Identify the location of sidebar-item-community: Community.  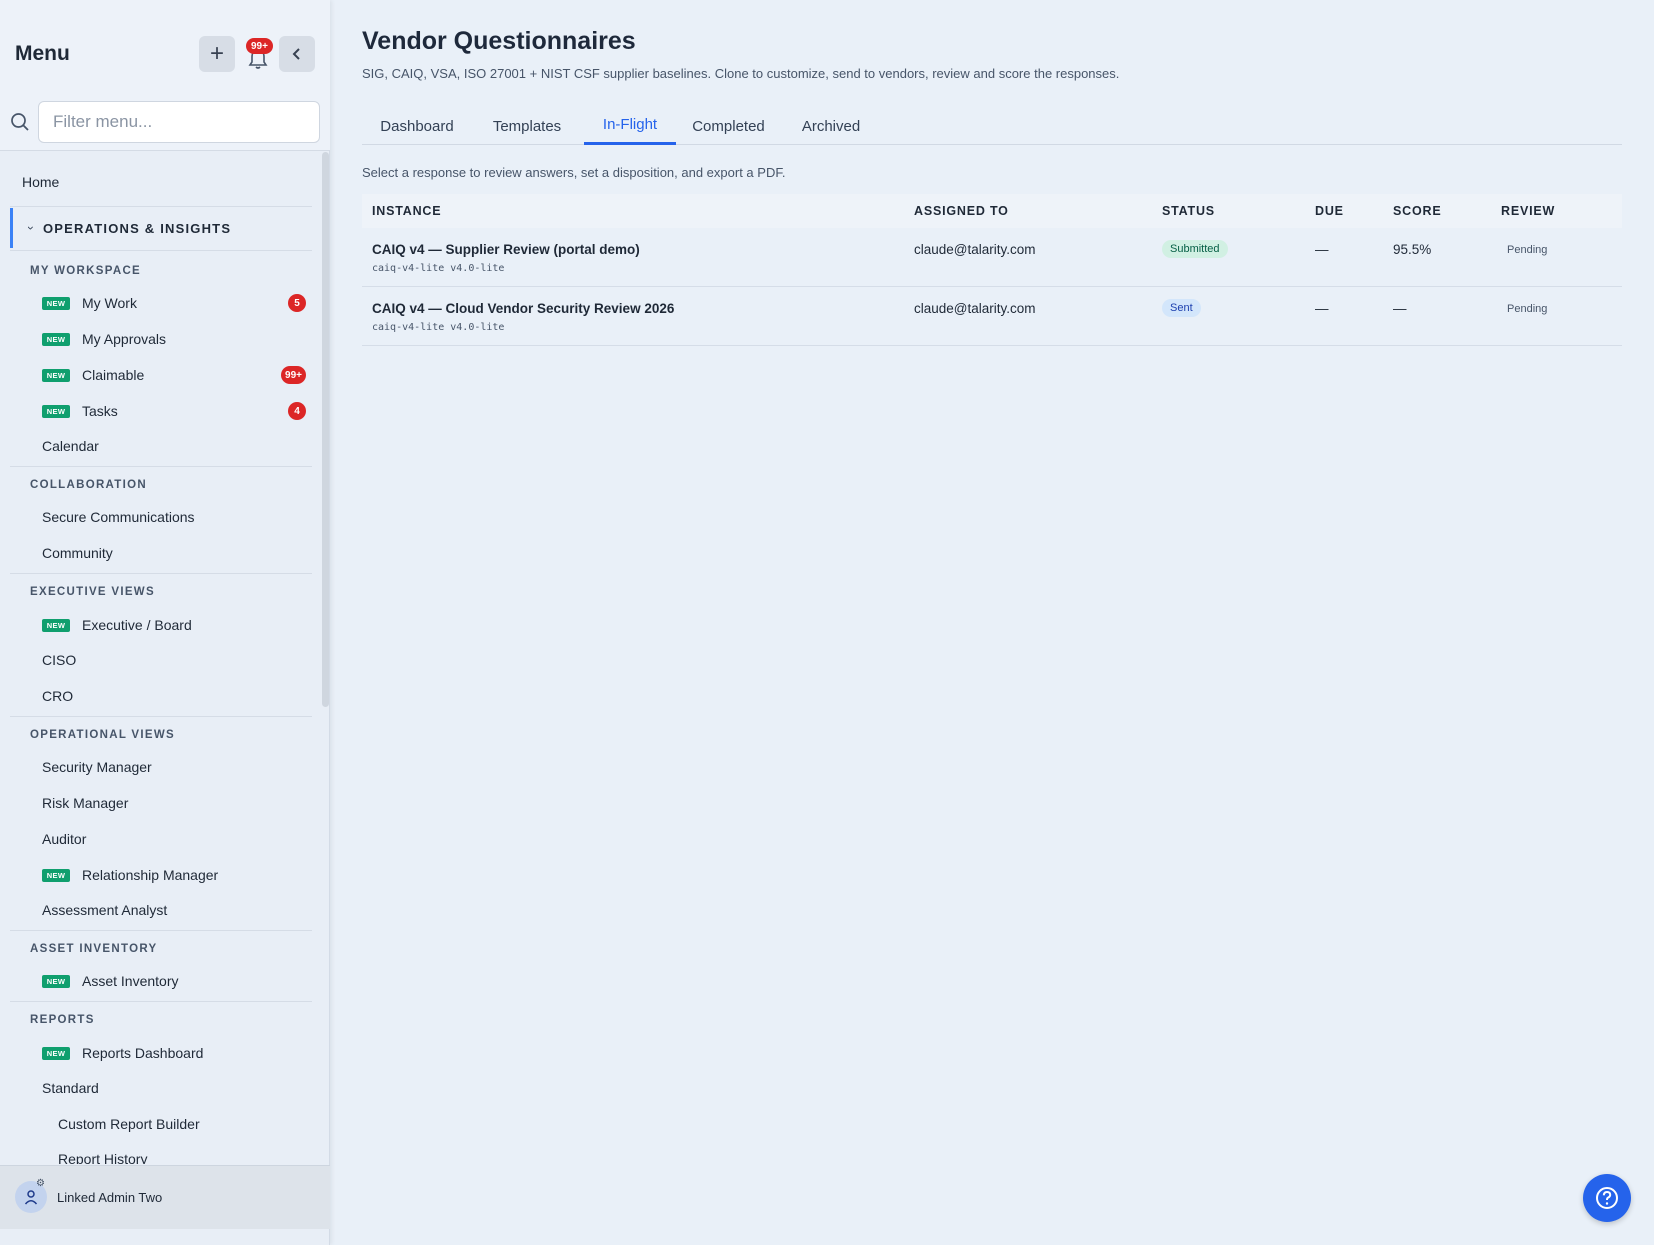
(174, 553).